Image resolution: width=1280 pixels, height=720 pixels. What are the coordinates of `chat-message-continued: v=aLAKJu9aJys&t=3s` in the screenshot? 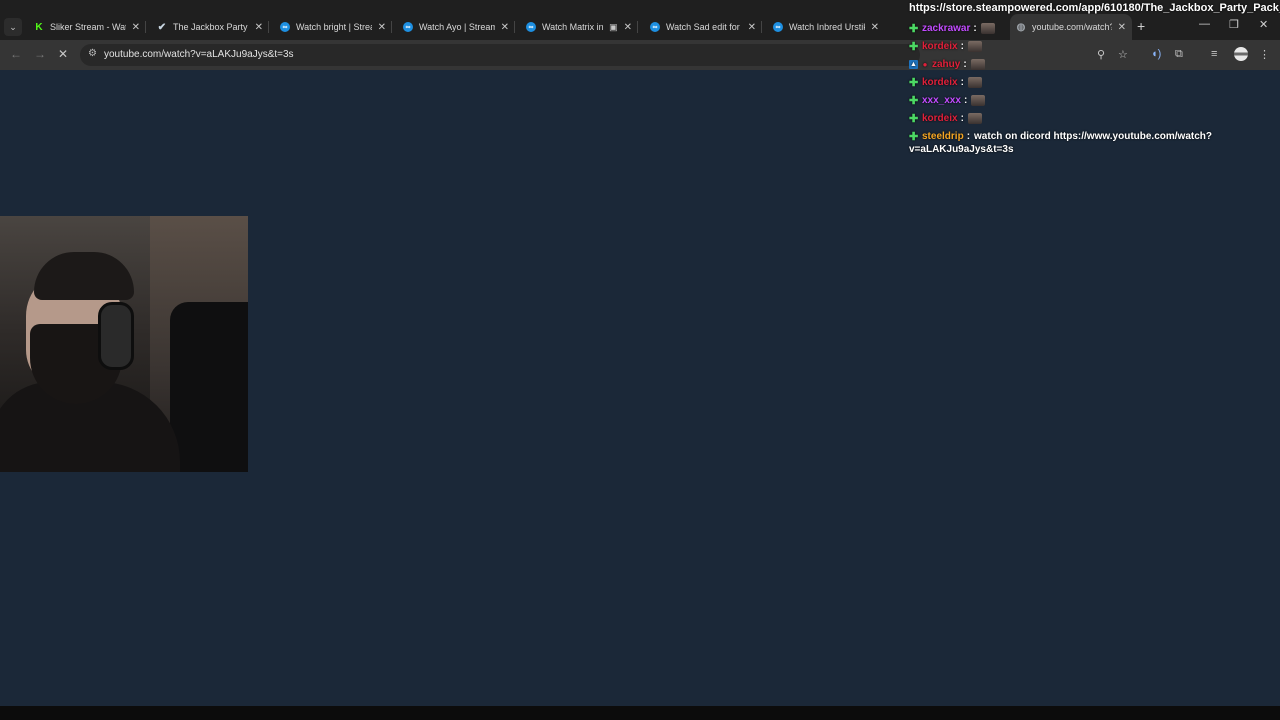 It's located at (961, 149).